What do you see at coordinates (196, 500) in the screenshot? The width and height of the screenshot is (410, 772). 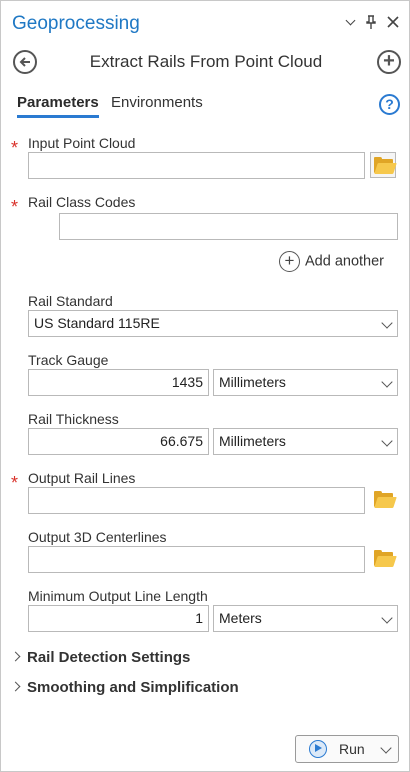 I see `output-rail-lines-field` at bounding box center [196, 500].